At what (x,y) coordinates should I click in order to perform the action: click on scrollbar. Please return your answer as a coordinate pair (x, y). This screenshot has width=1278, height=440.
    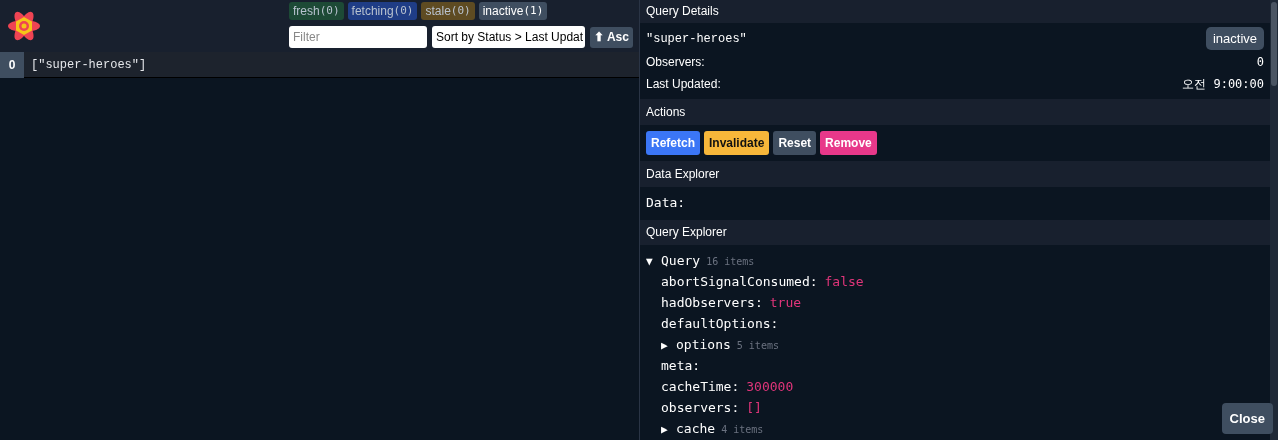
    Looking at the image, I should click on (1274, 220).